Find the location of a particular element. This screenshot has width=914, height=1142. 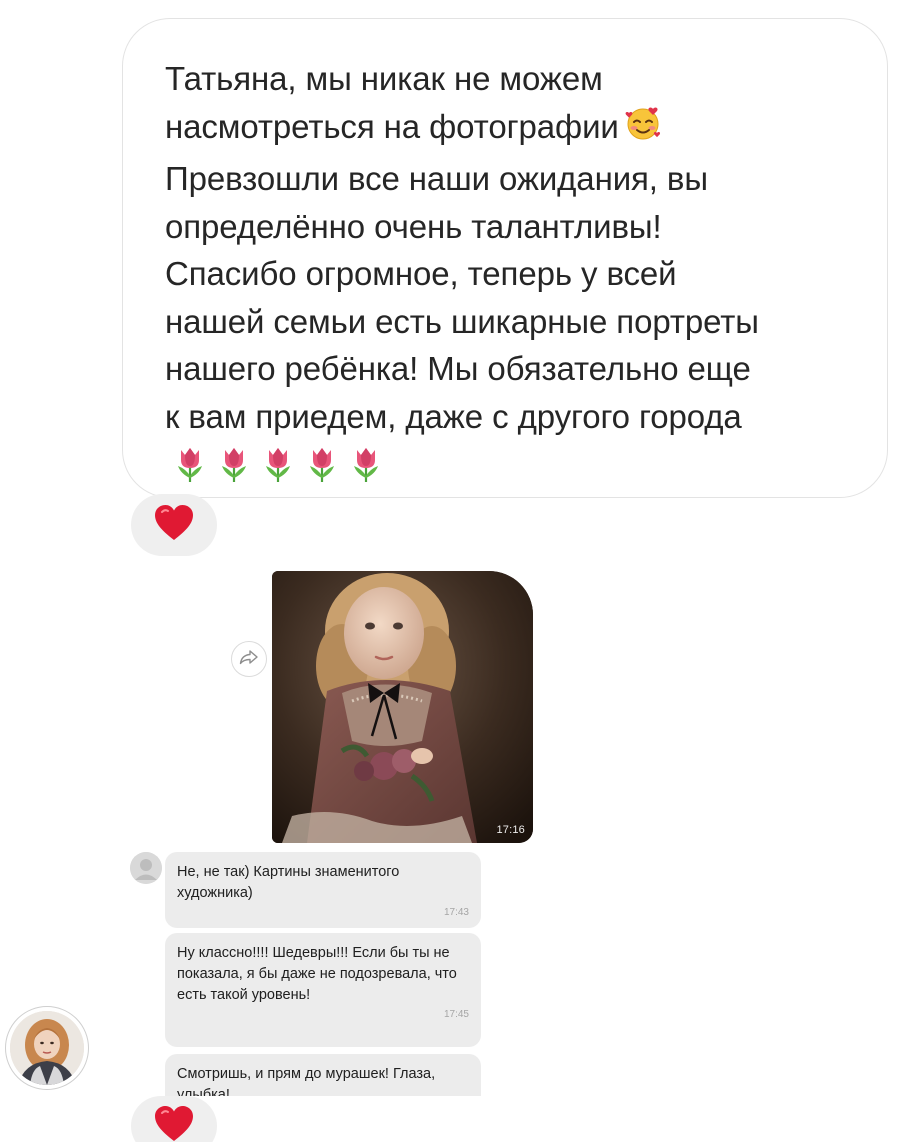

avatar-placeholder-icon is located at coordinates (146, 868).